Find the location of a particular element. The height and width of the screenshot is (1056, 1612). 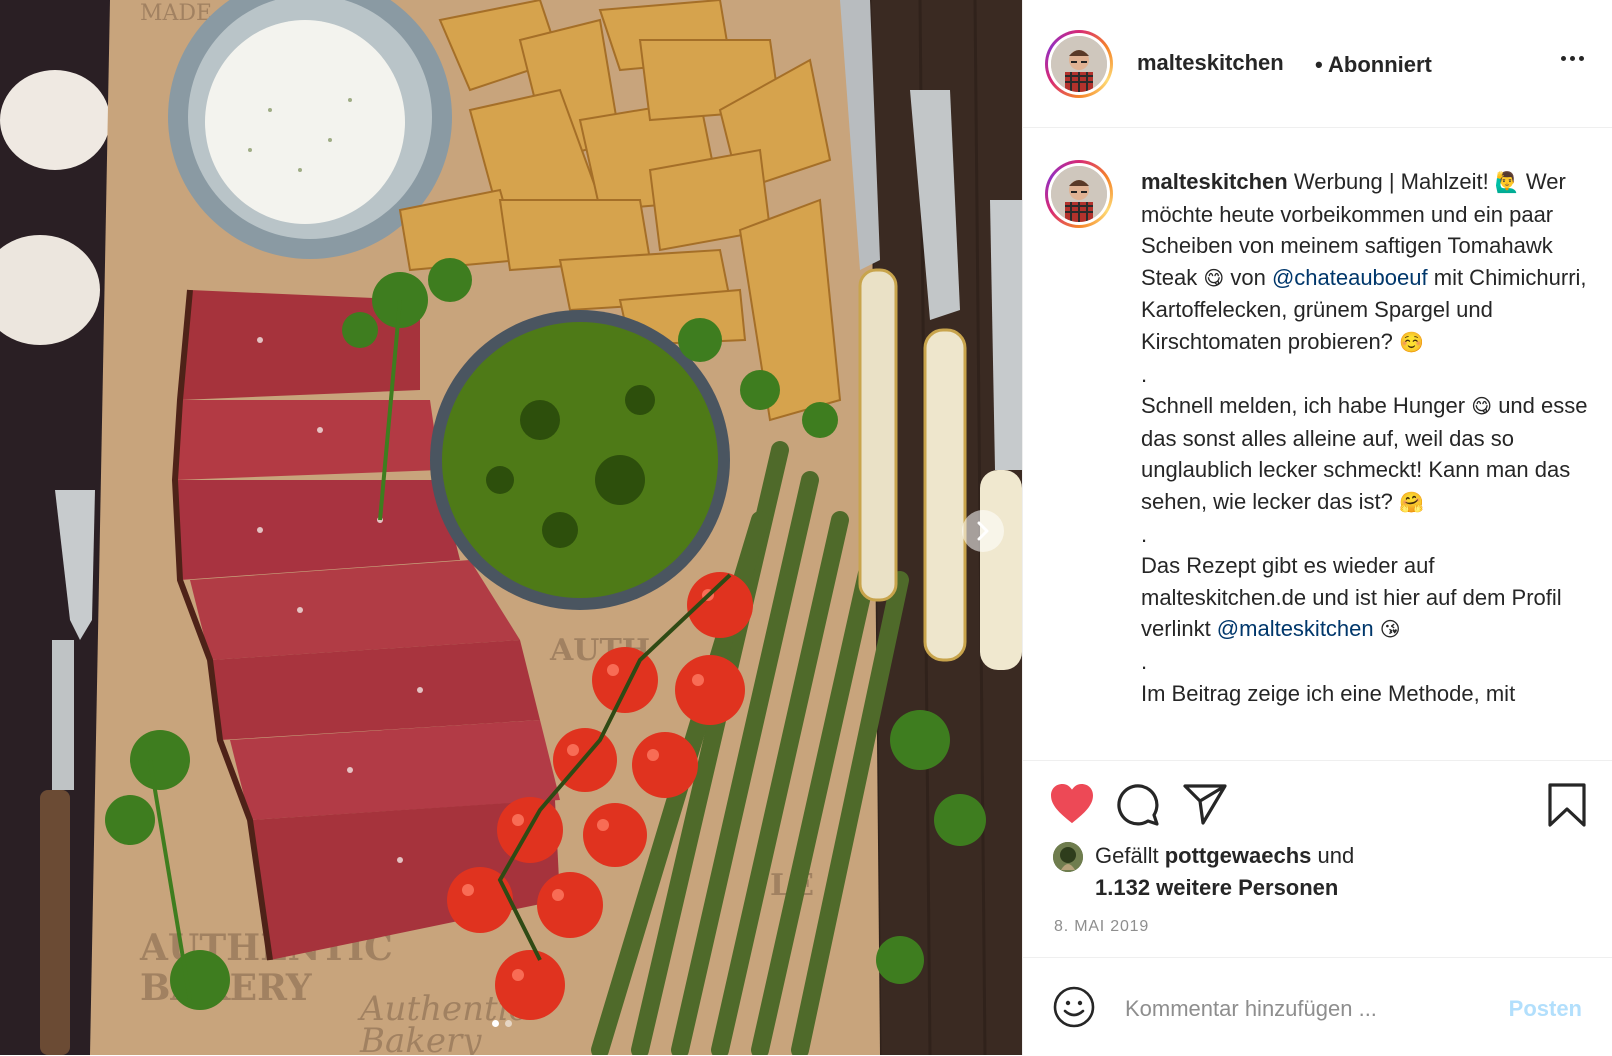

chevron-right-icon is located at coordinates (983, 531).